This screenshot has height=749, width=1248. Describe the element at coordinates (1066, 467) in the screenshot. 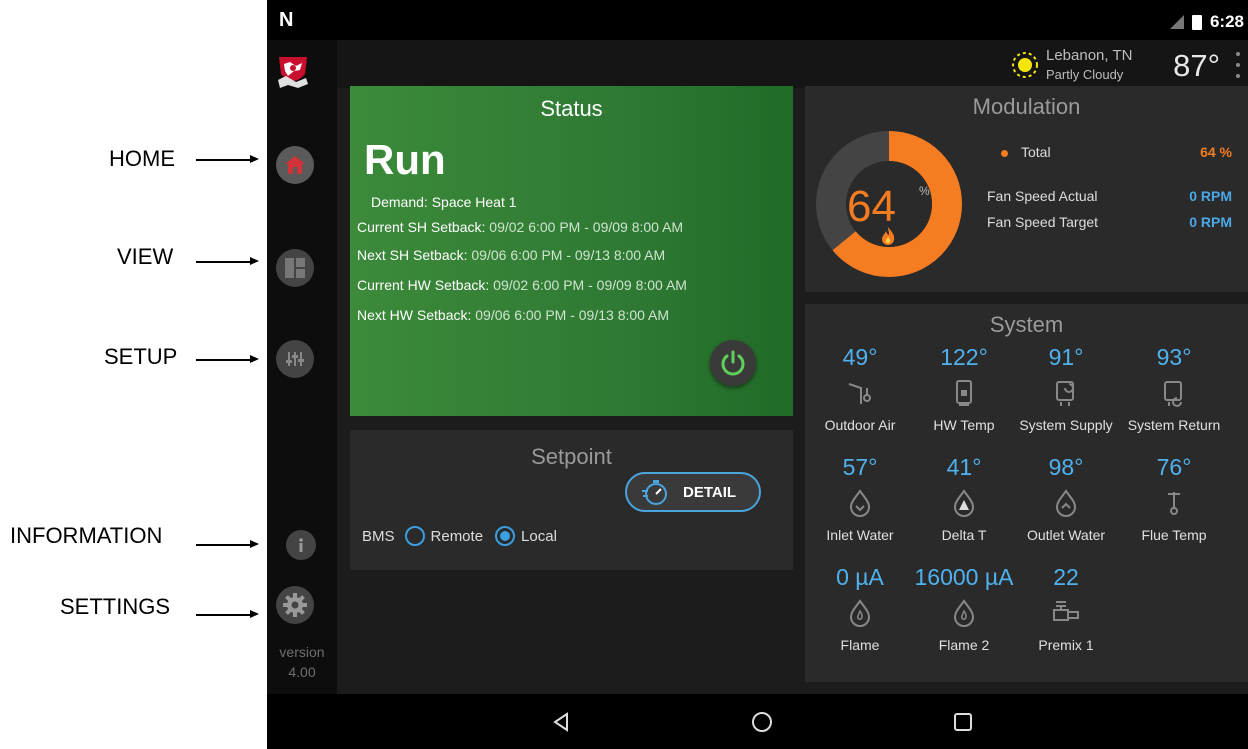

I see `outlet-water-value: 98°` at that location.